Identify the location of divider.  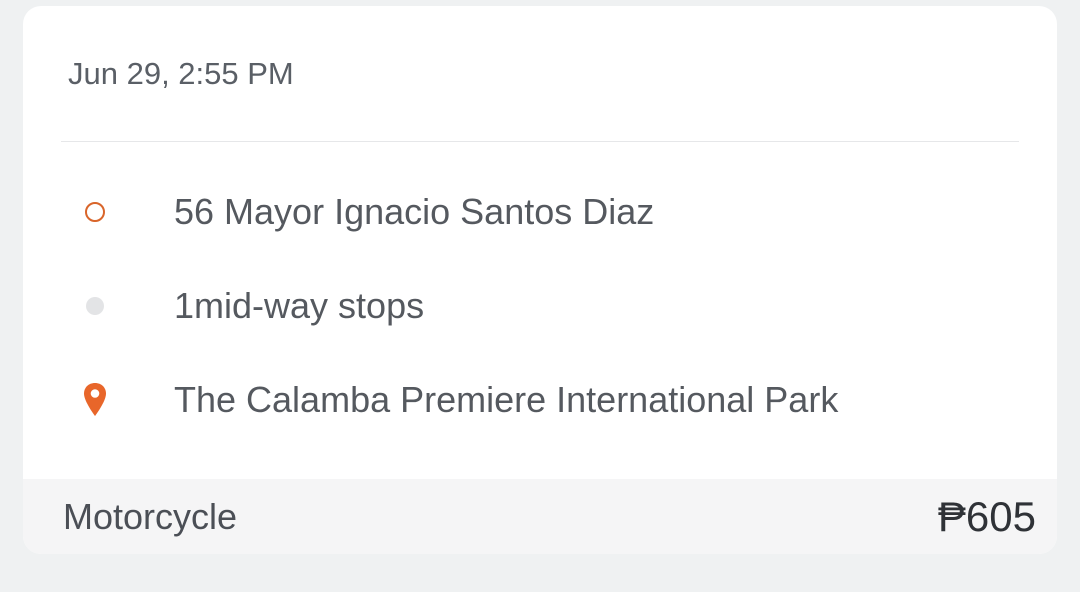
(540, 141).